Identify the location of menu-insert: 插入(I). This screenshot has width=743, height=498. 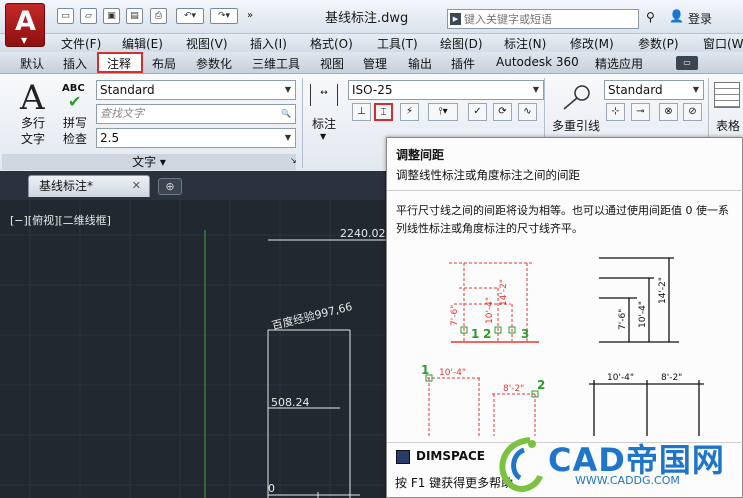
(268, 43).